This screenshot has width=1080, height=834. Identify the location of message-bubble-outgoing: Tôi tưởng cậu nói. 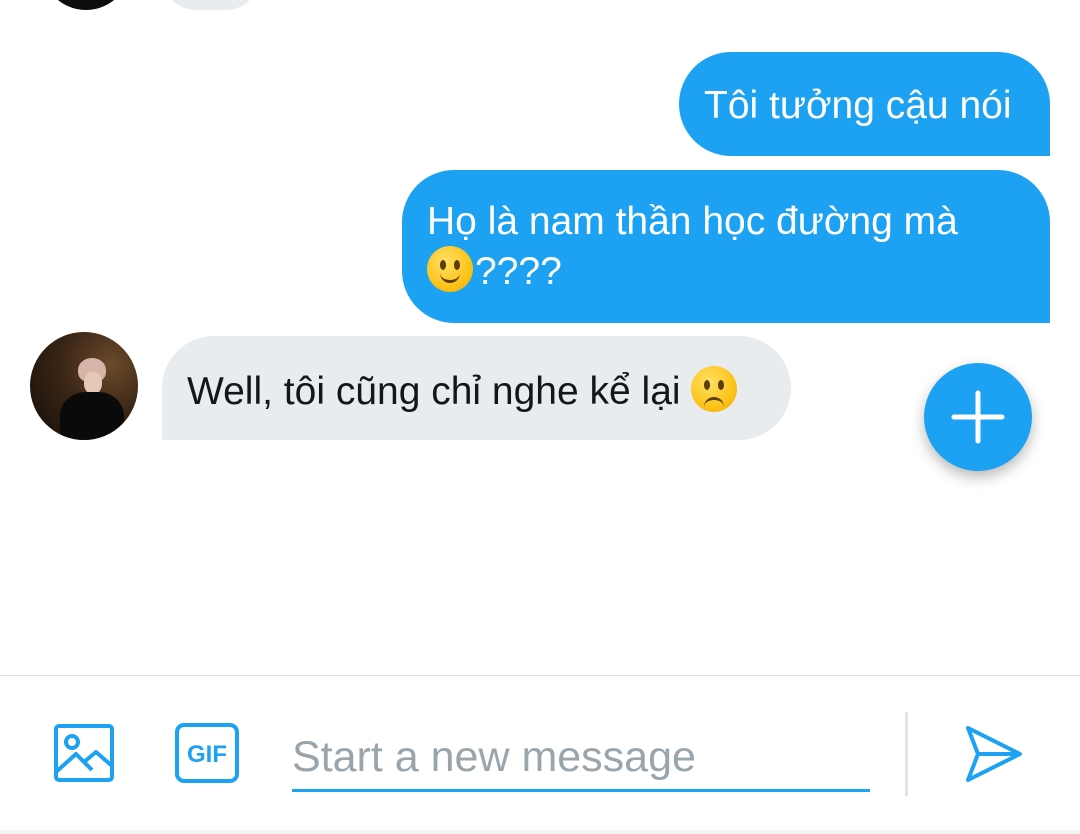
(864, 104).